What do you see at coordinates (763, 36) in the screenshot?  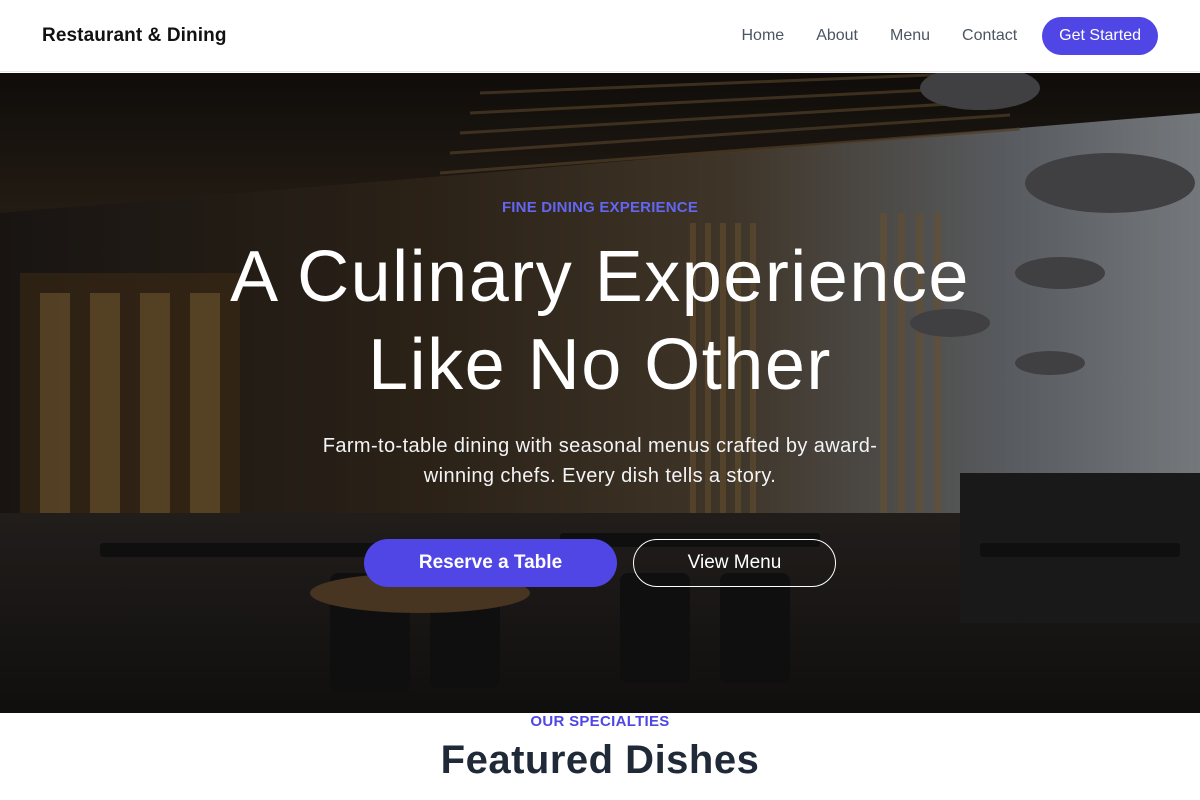 I see `nav-link-home: Home` at bounding box center [763, 36].